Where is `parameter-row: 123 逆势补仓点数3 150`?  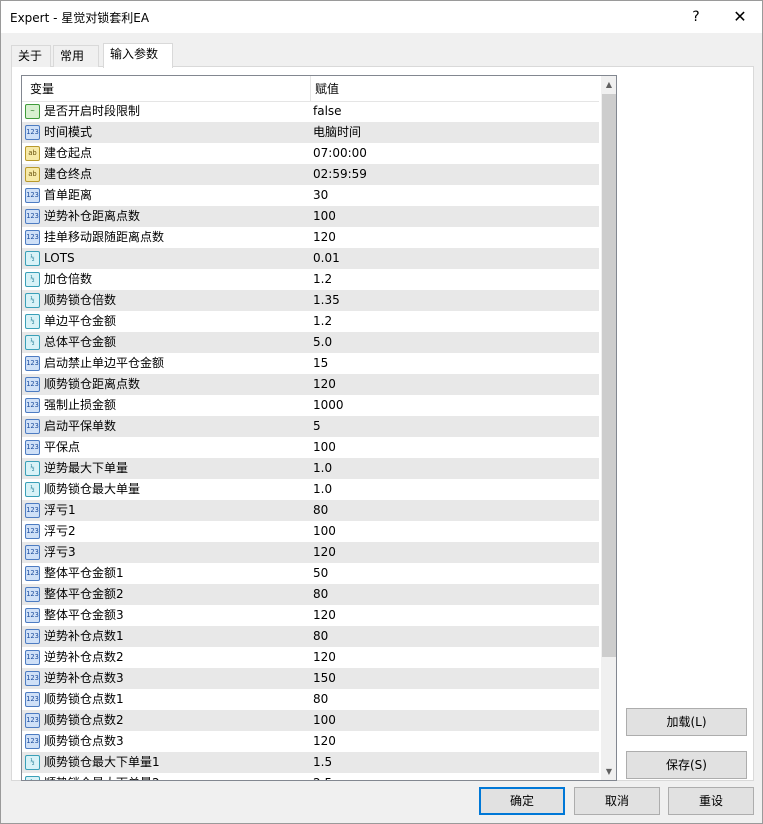 parameter-row: 123 逆势补仓点数3 150 is located at coordinates (310, 678).